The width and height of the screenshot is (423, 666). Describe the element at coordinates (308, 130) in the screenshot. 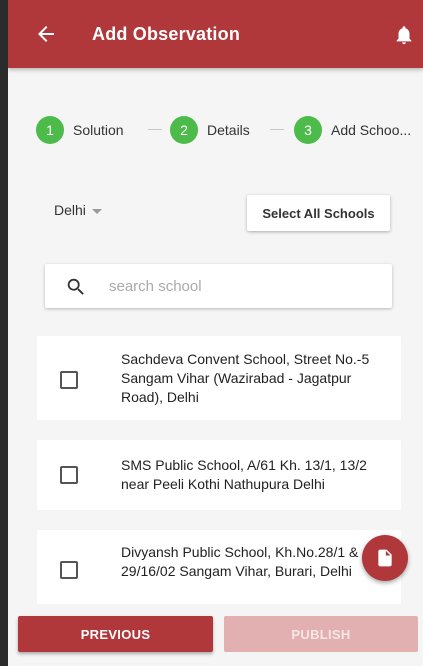

I see `step-number: 3` at that location.